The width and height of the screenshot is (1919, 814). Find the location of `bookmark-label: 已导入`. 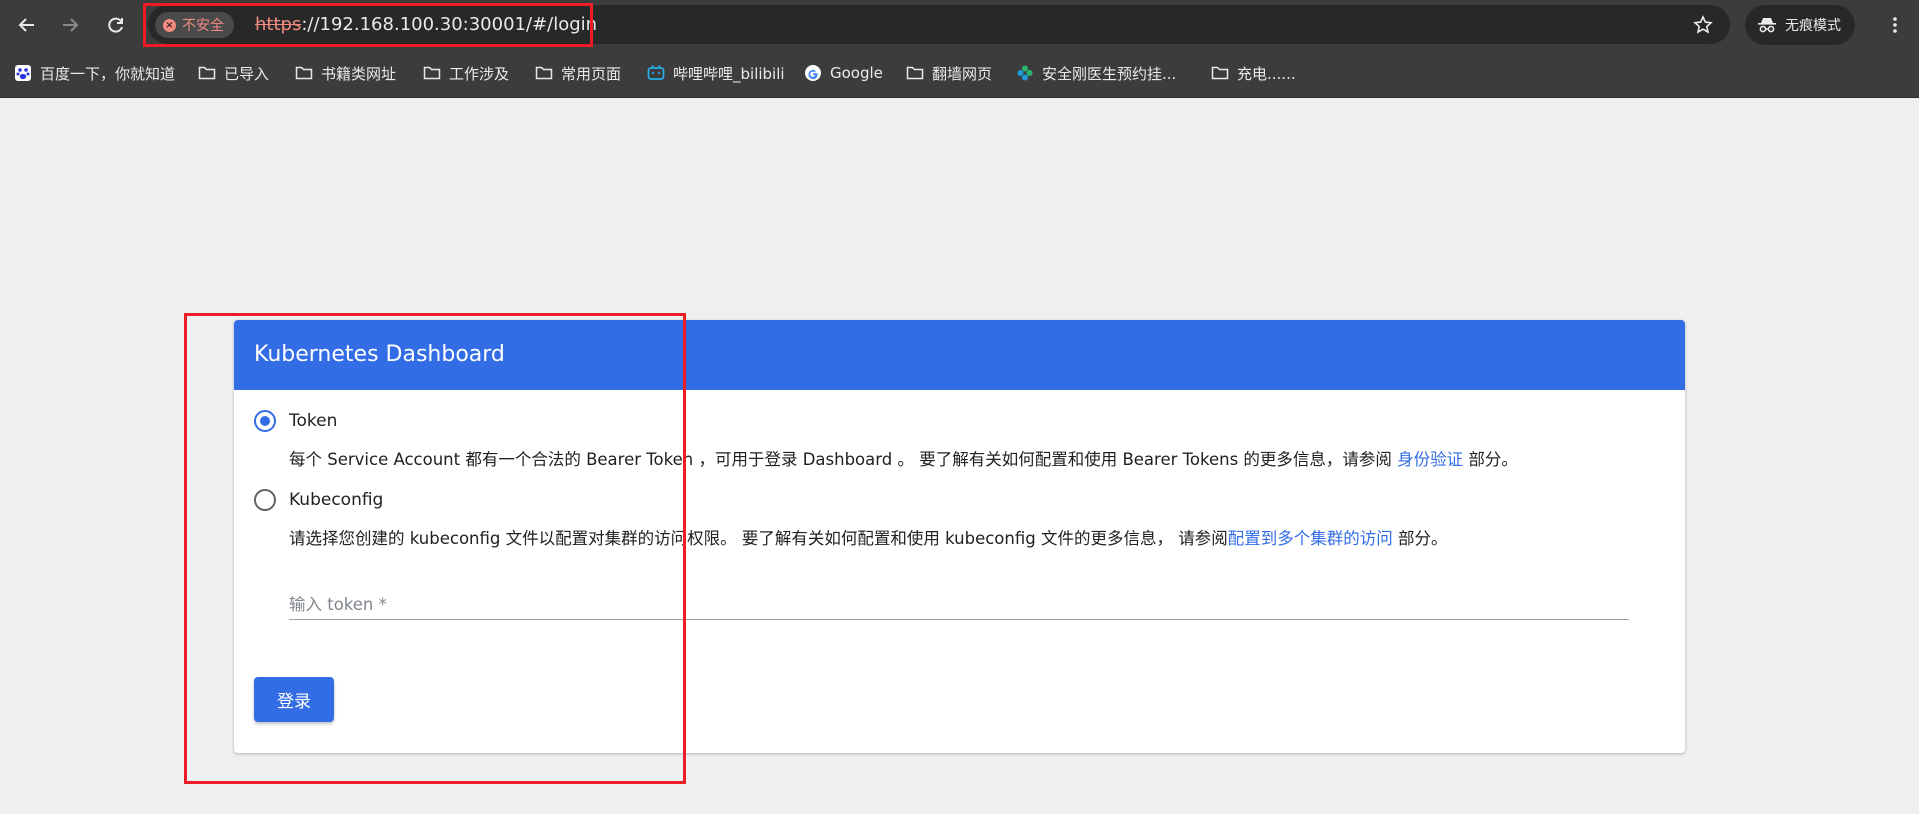

bookmark-label: 已导入 is located at coordinates (247, 73).